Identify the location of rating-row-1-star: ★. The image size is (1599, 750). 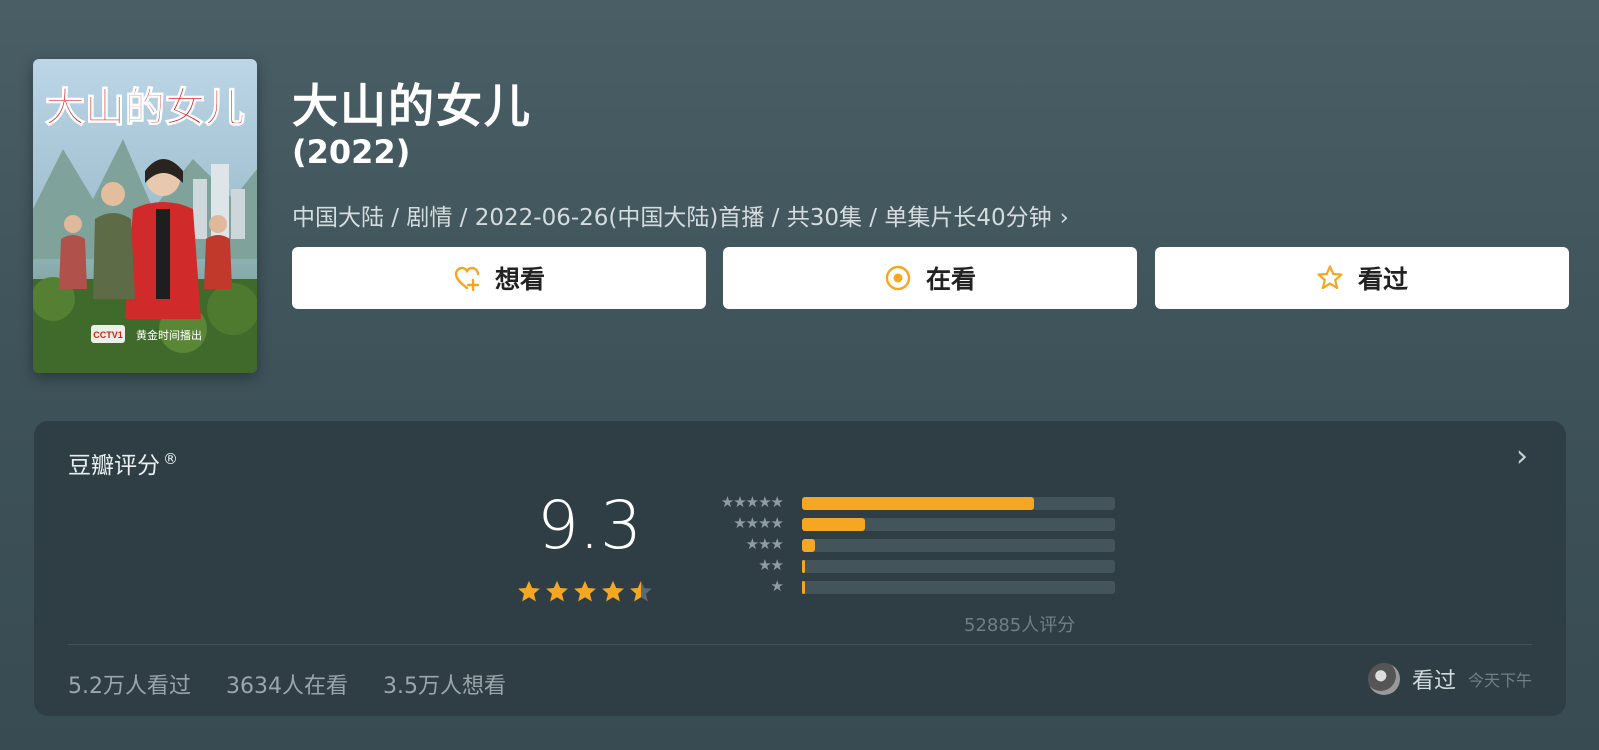
(897, 587).